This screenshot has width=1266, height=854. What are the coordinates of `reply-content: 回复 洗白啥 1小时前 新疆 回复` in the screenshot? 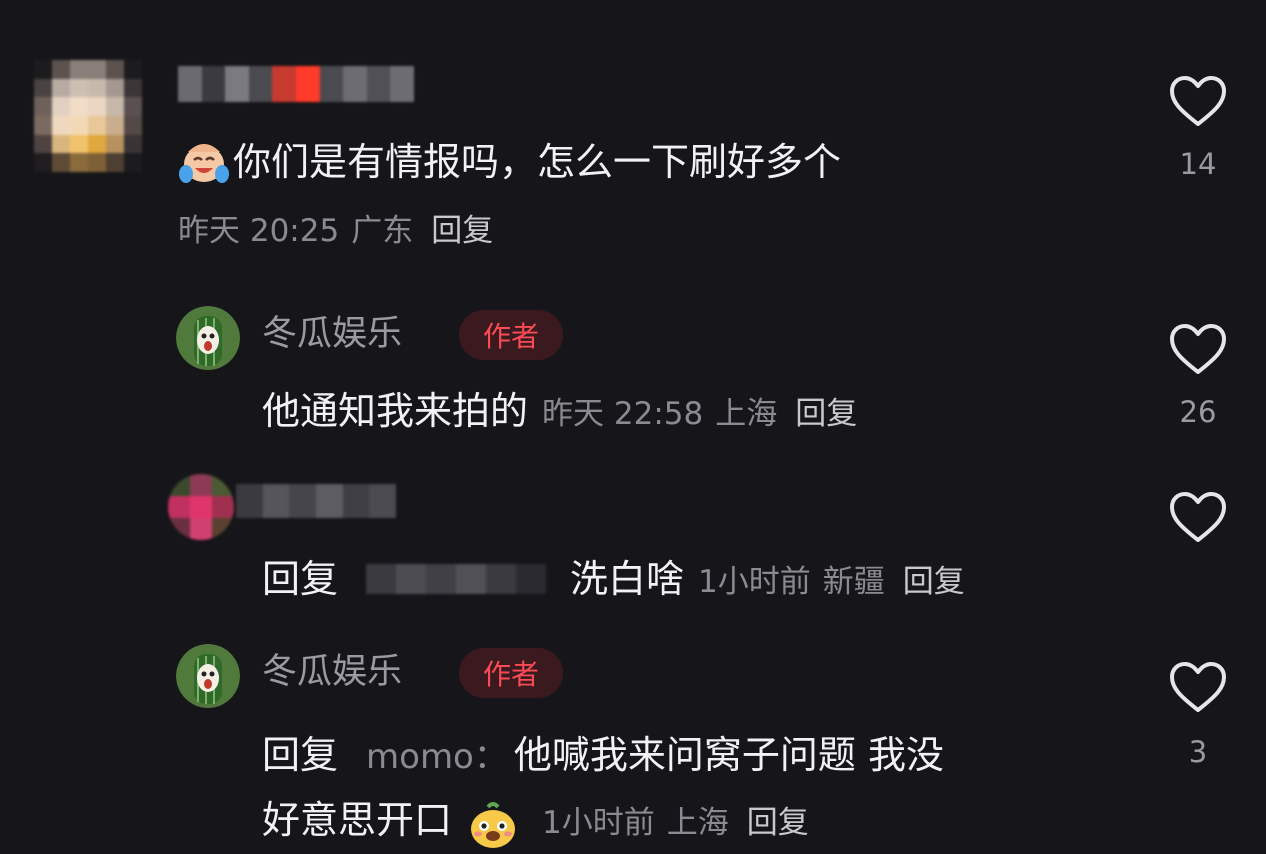 It's located at (613, 579).